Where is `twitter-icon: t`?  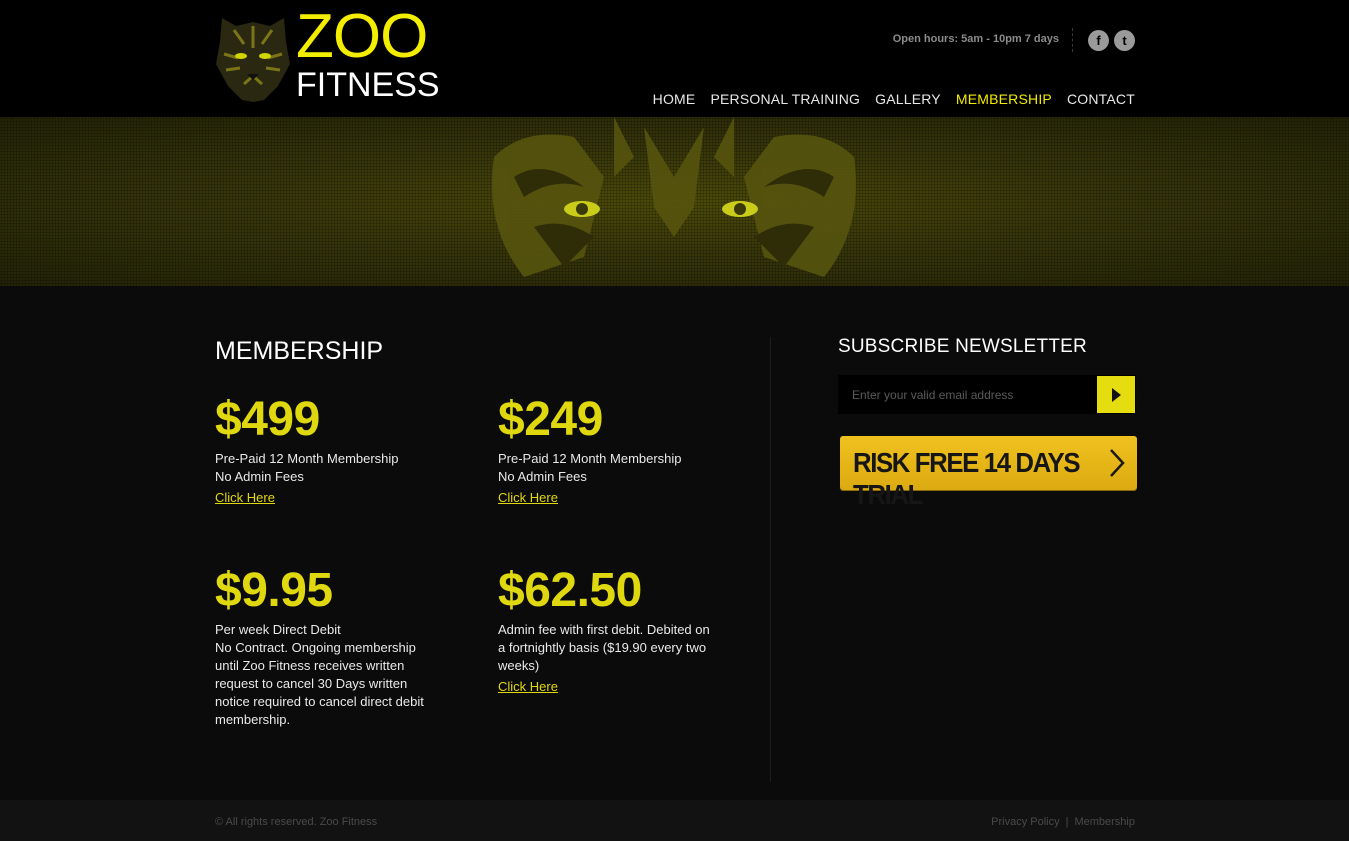
twitter-icon: t is located at coordinates (1124, 40).